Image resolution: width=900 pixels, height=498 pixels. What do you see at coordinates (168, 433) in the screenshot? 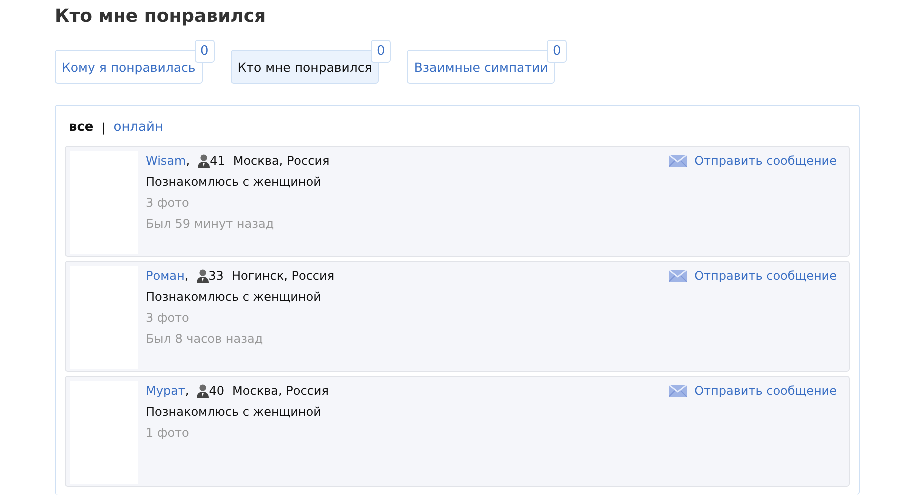
I see `photo-count: 1 фото` at bounding box center [168, 433].